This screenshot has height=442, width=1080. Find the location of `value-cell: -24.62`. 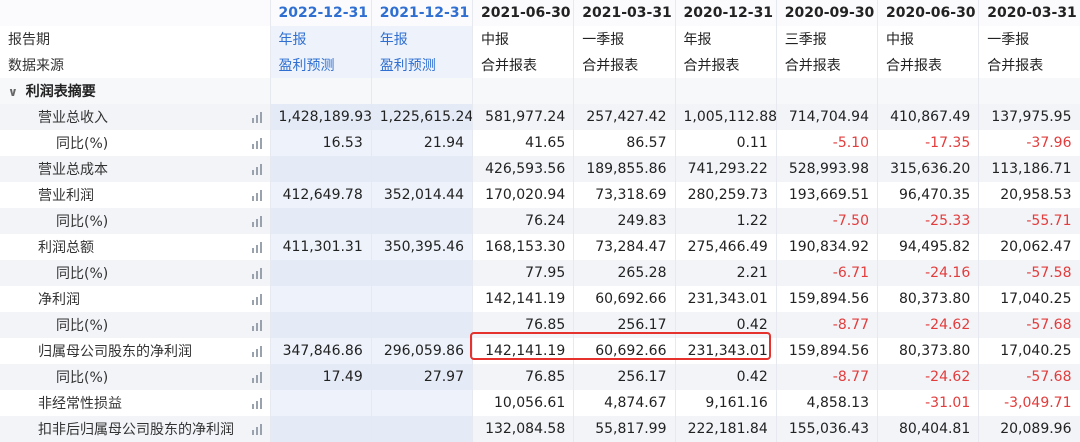

value-cell: -24.62 is located at coordinates (928, 325).